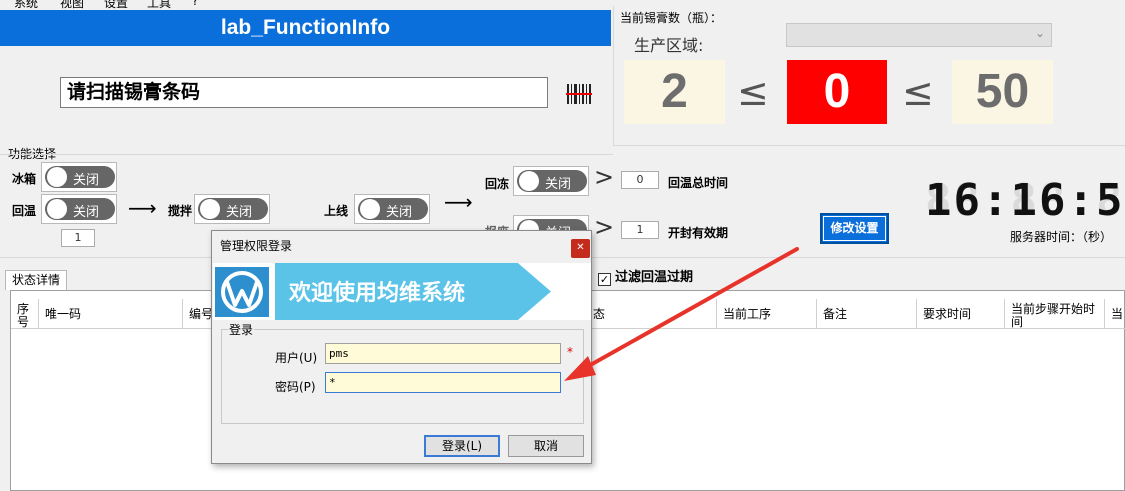 This screenshot has height=491, width=1125. What do you see at coordinates (462, 446) in the screenshot?
I see `login-button: 登录(L)` at bounding box center [462, 446].